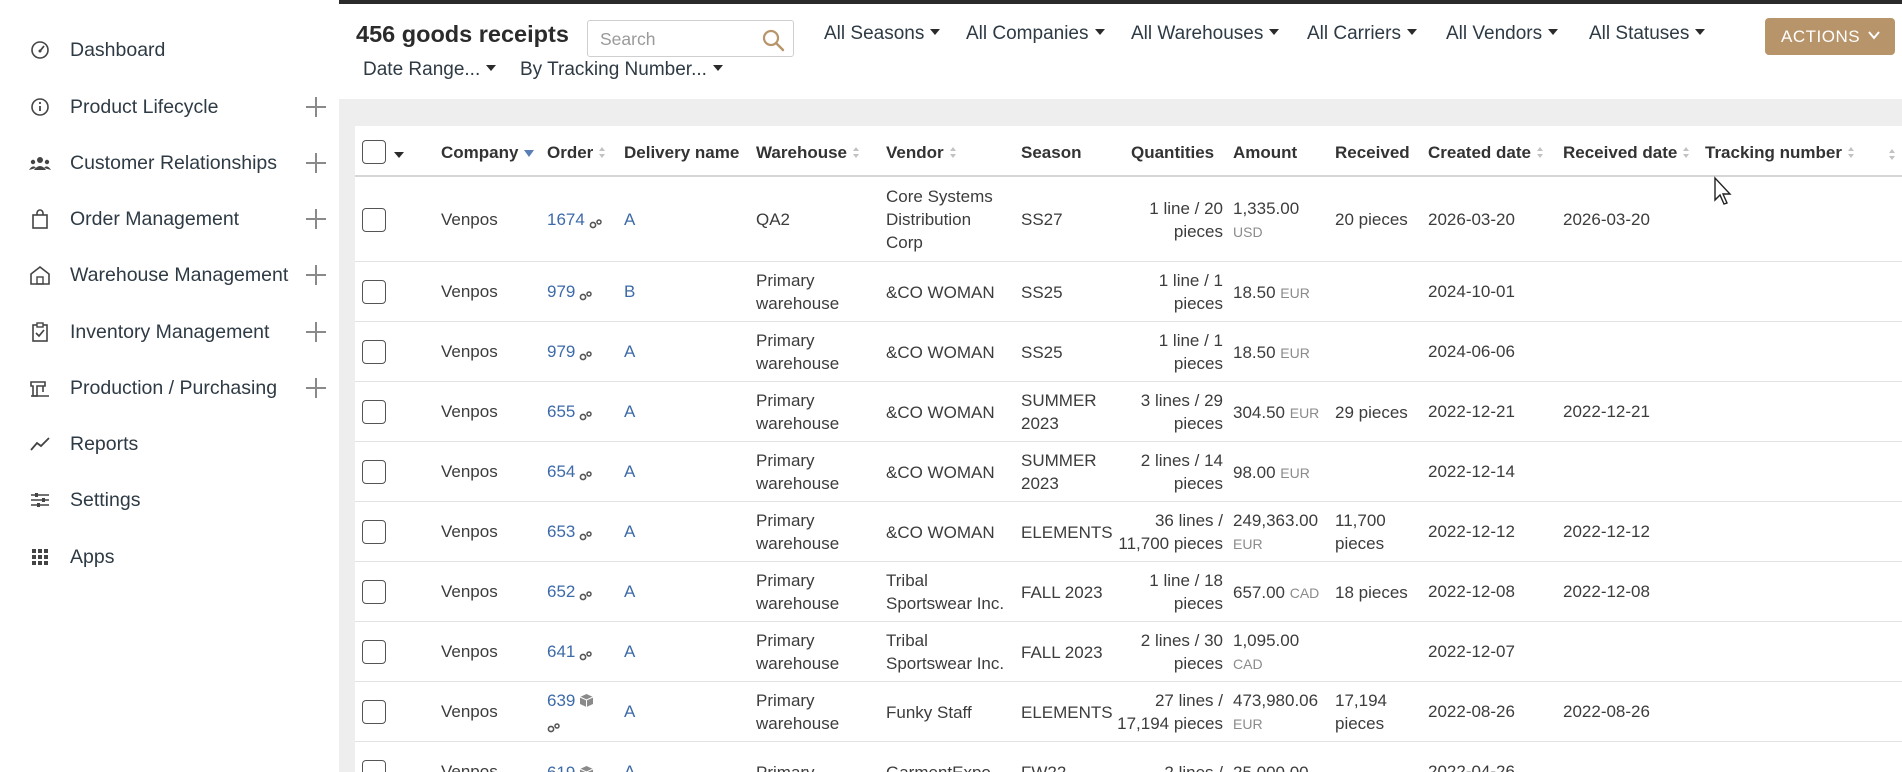  What do you see at coordinates (1411, 31) in the screenshot?
I see `chevron-down-icon` at bounding box center [1411, 31].